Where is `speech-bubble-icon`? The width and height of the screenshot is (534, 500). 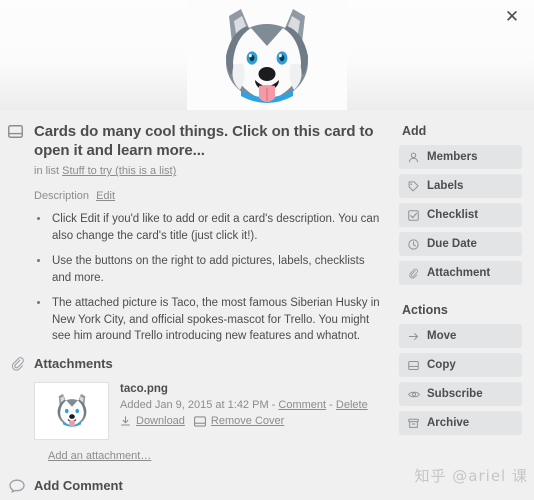
speech-bubble-icon is located at coordinates (17, 486).